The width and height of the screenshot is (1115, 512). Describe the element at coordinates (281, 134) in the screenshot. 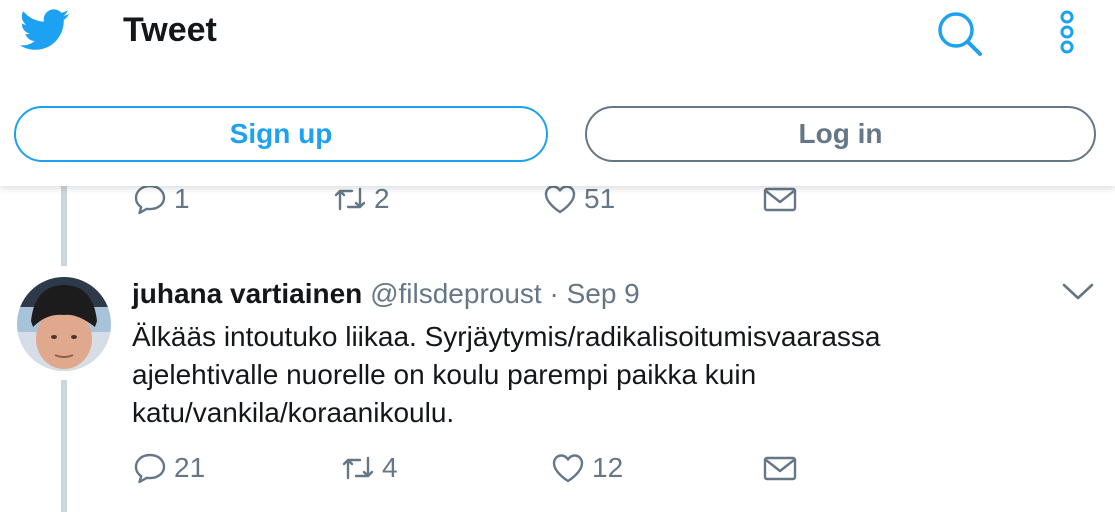

I see `sign-up-button: Sign up` at that location.